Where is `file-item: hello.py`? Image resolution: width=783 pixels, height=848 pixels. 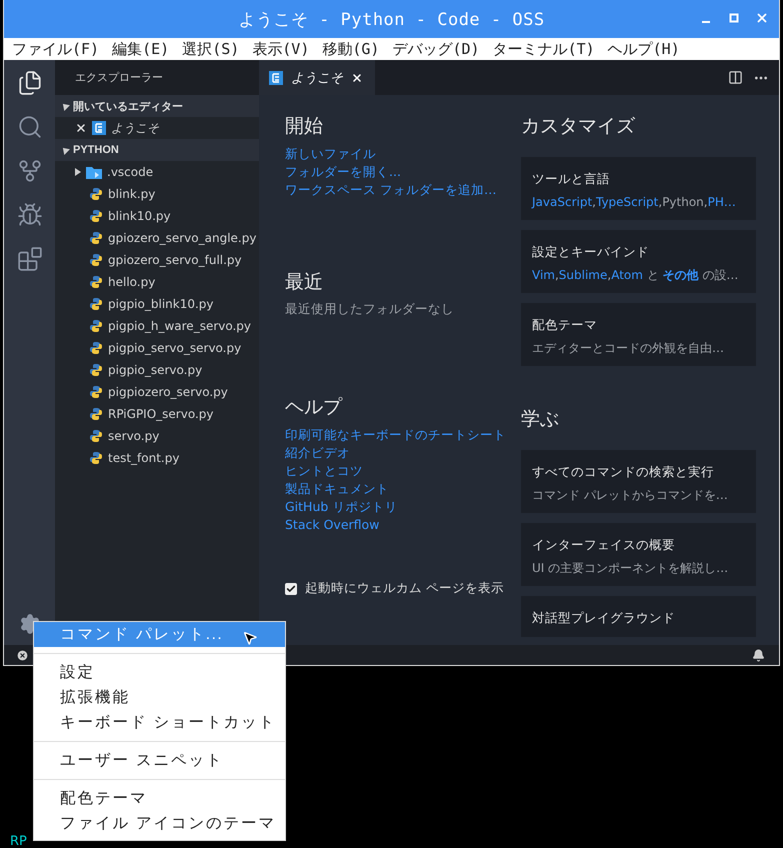
file-item: hello.py is located at coordinates (132, 282).